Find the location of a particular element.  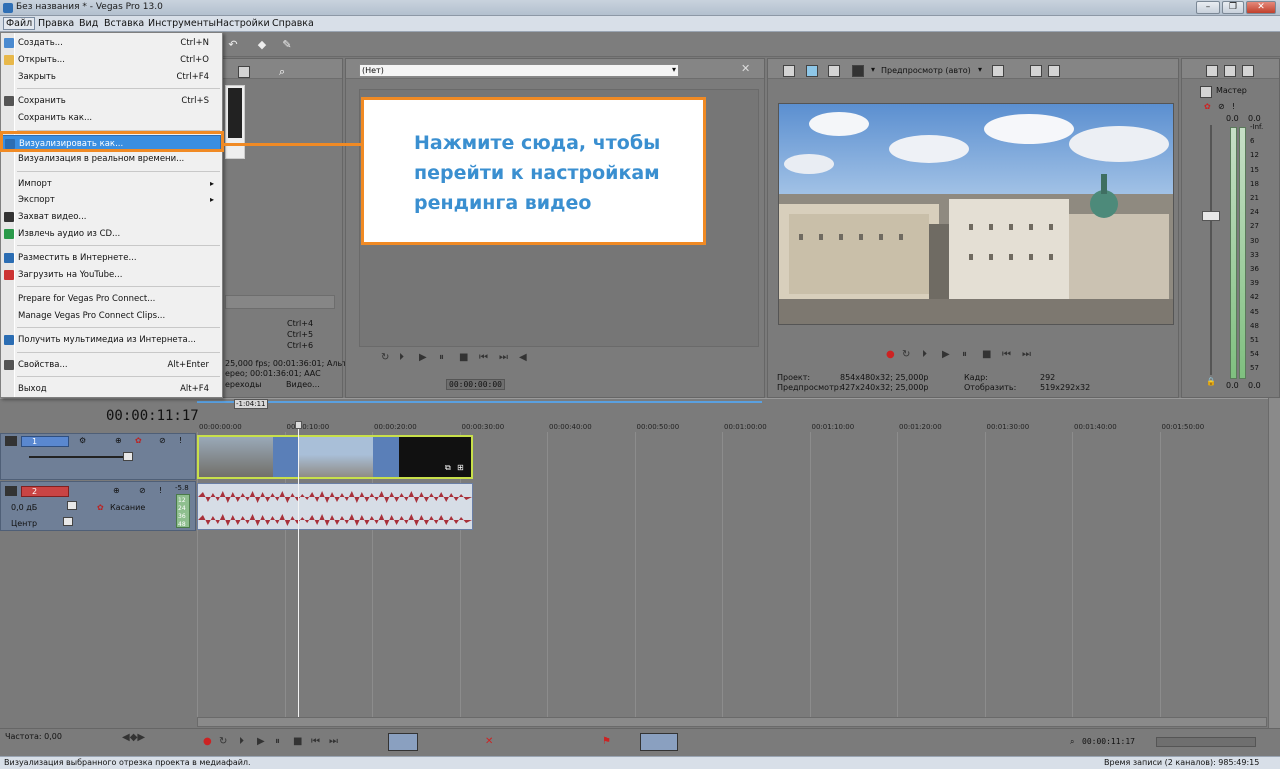

menu-item-close: Закрыть Ctrl+F4 is located at coordinates (111, 77).